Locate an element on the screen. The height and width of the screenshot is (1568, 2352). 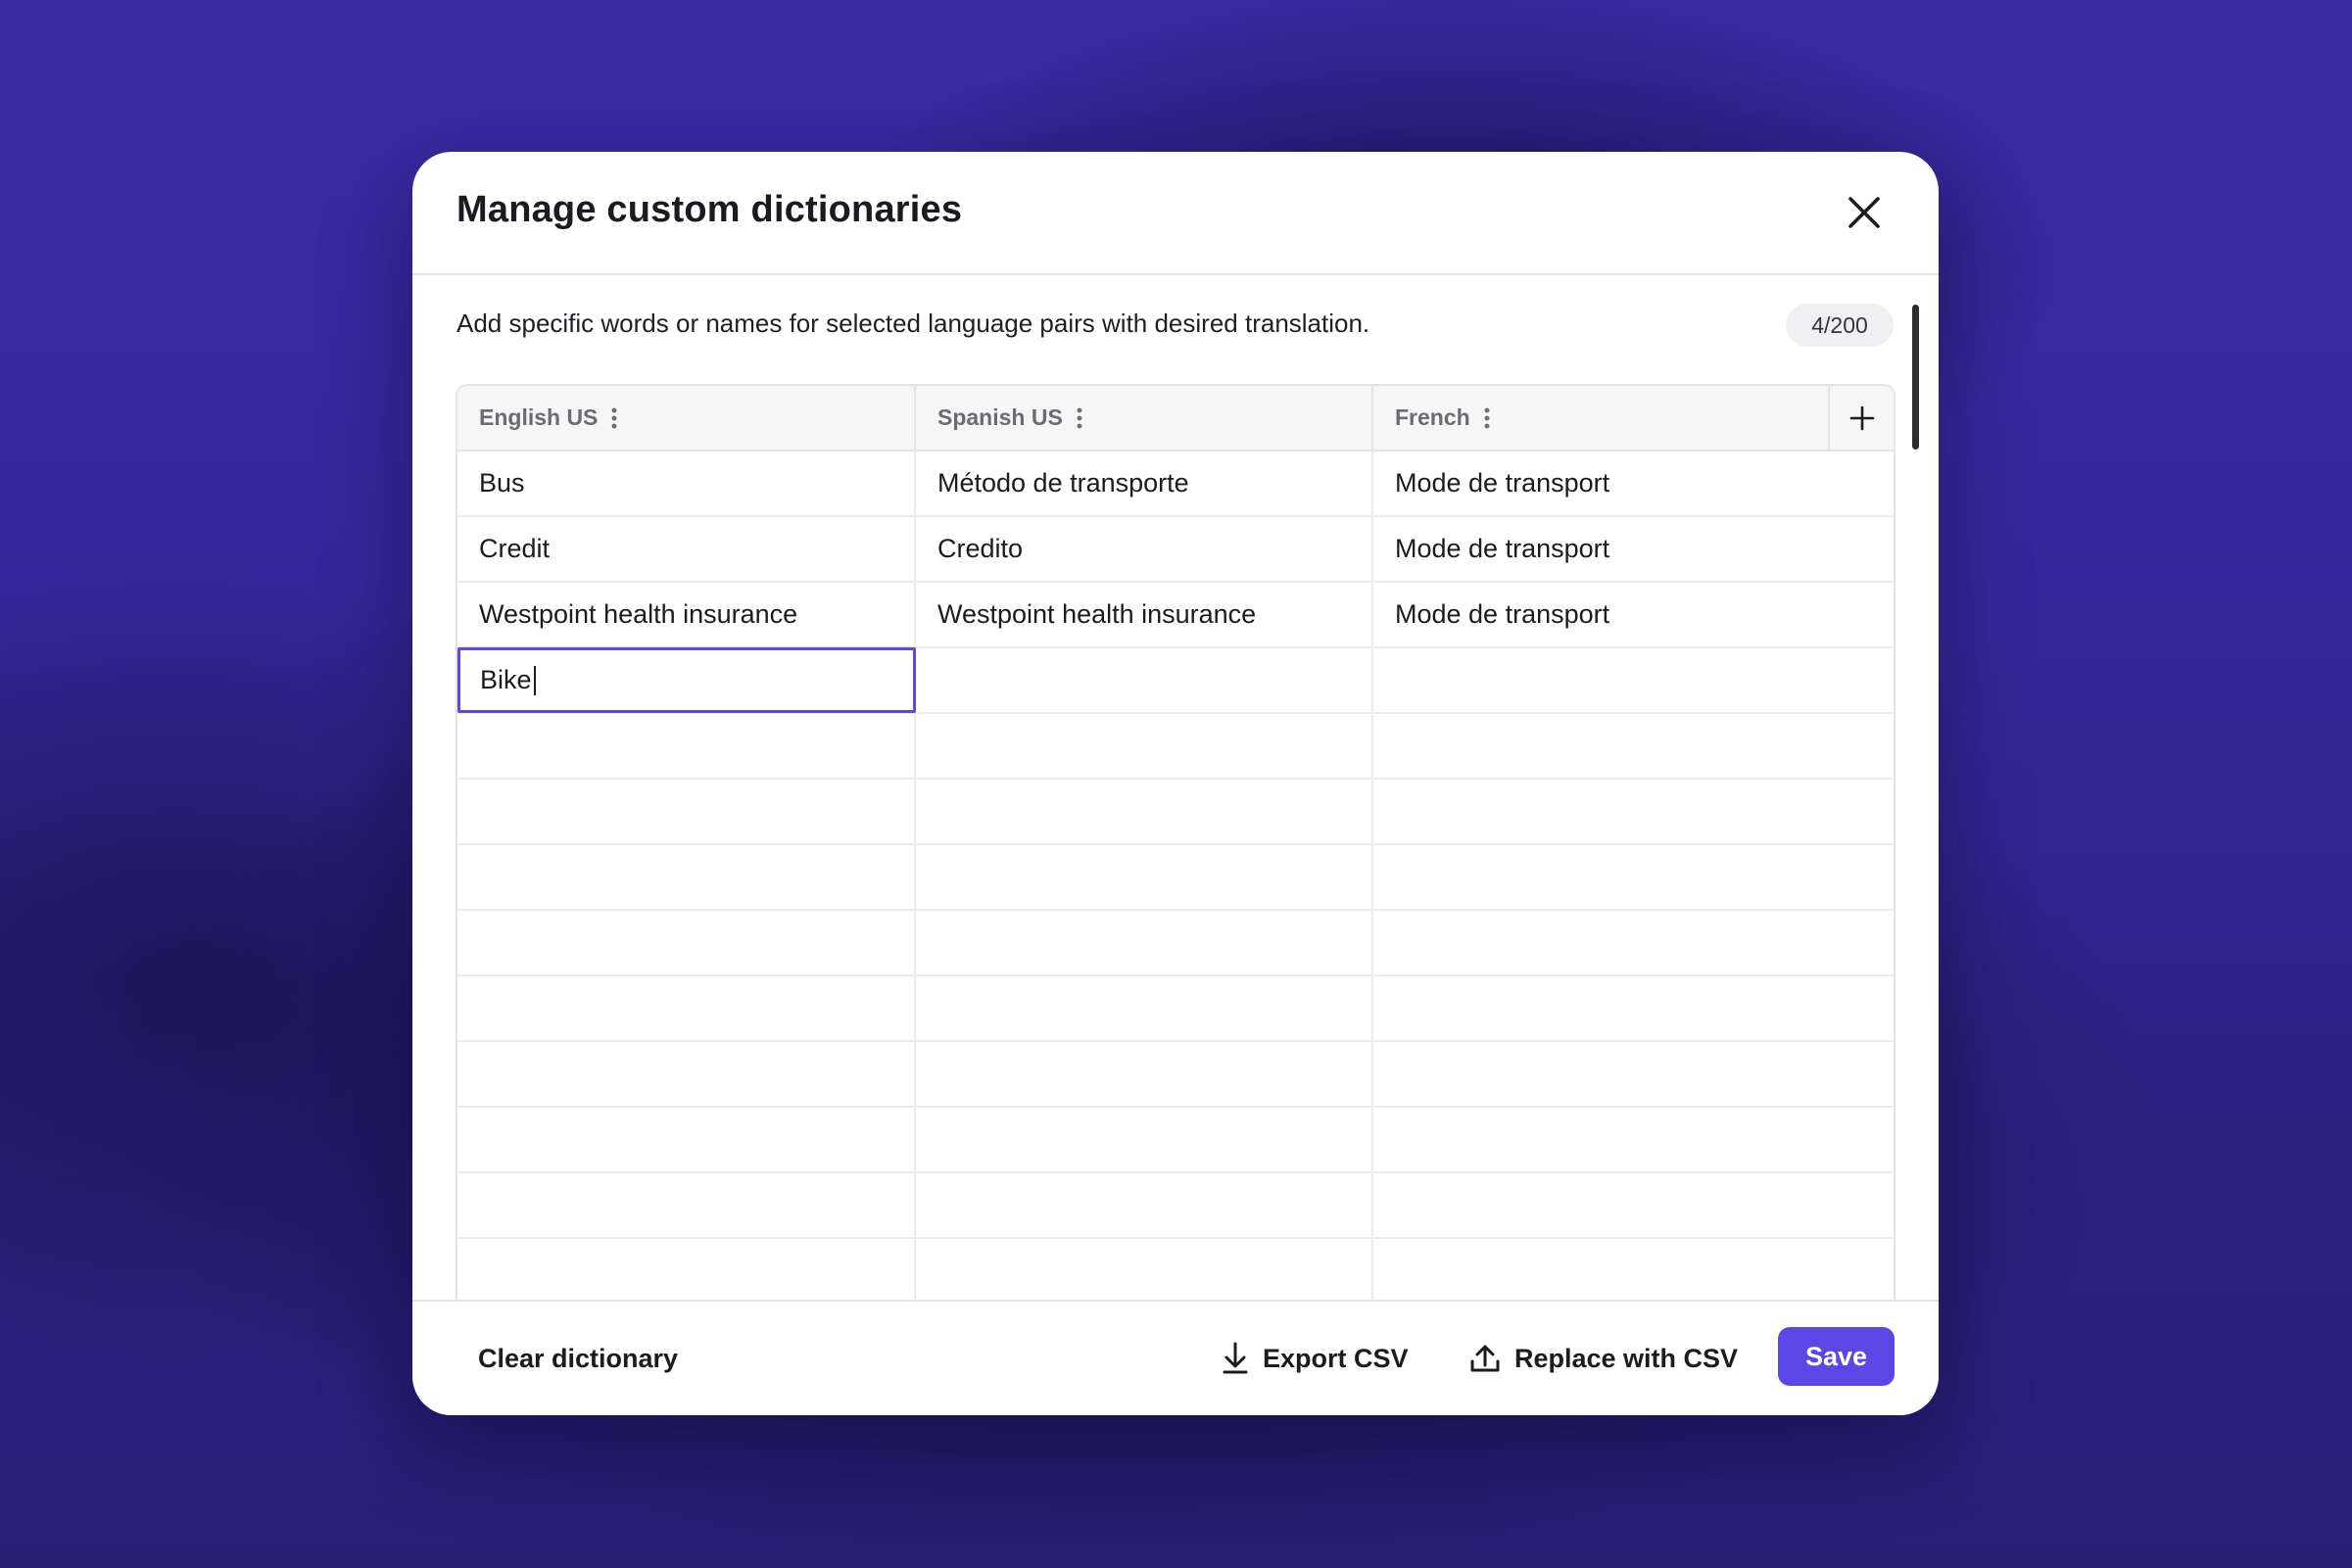
scrollbar-thumb is located at coordinates (1915, 377).